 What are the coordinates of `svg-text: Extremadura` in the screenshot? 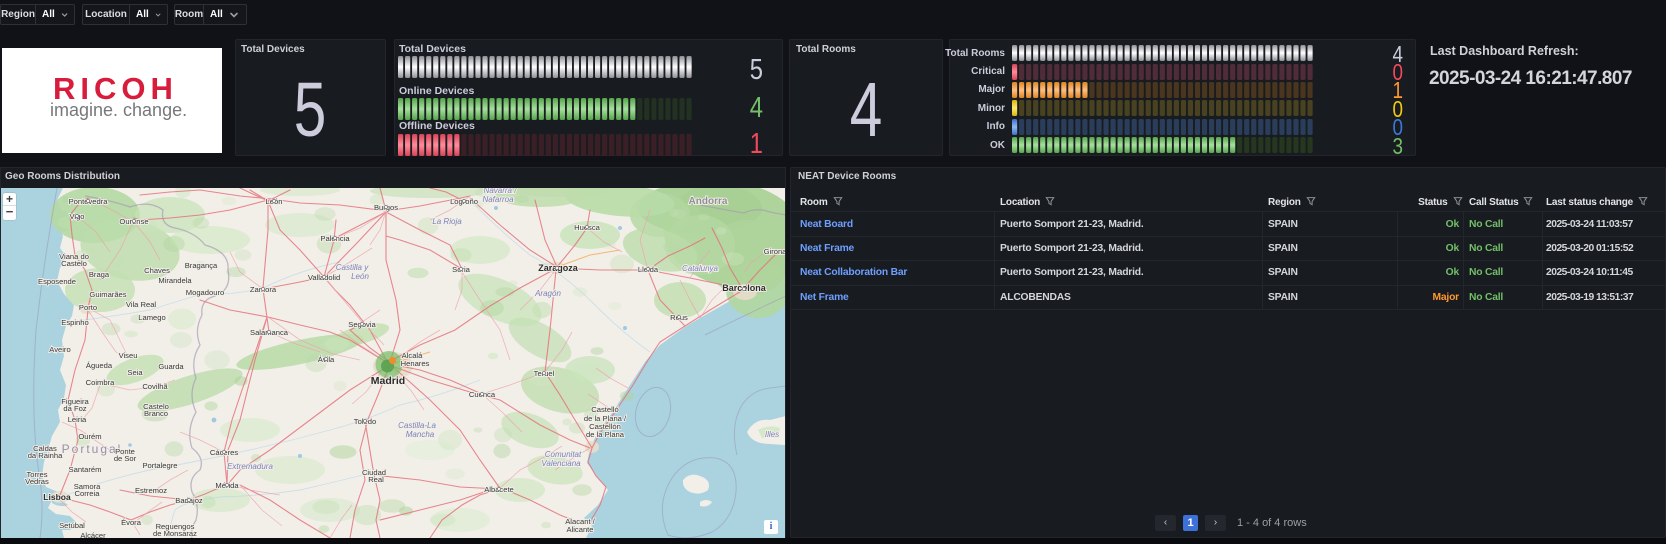 It's located at (250, 466).